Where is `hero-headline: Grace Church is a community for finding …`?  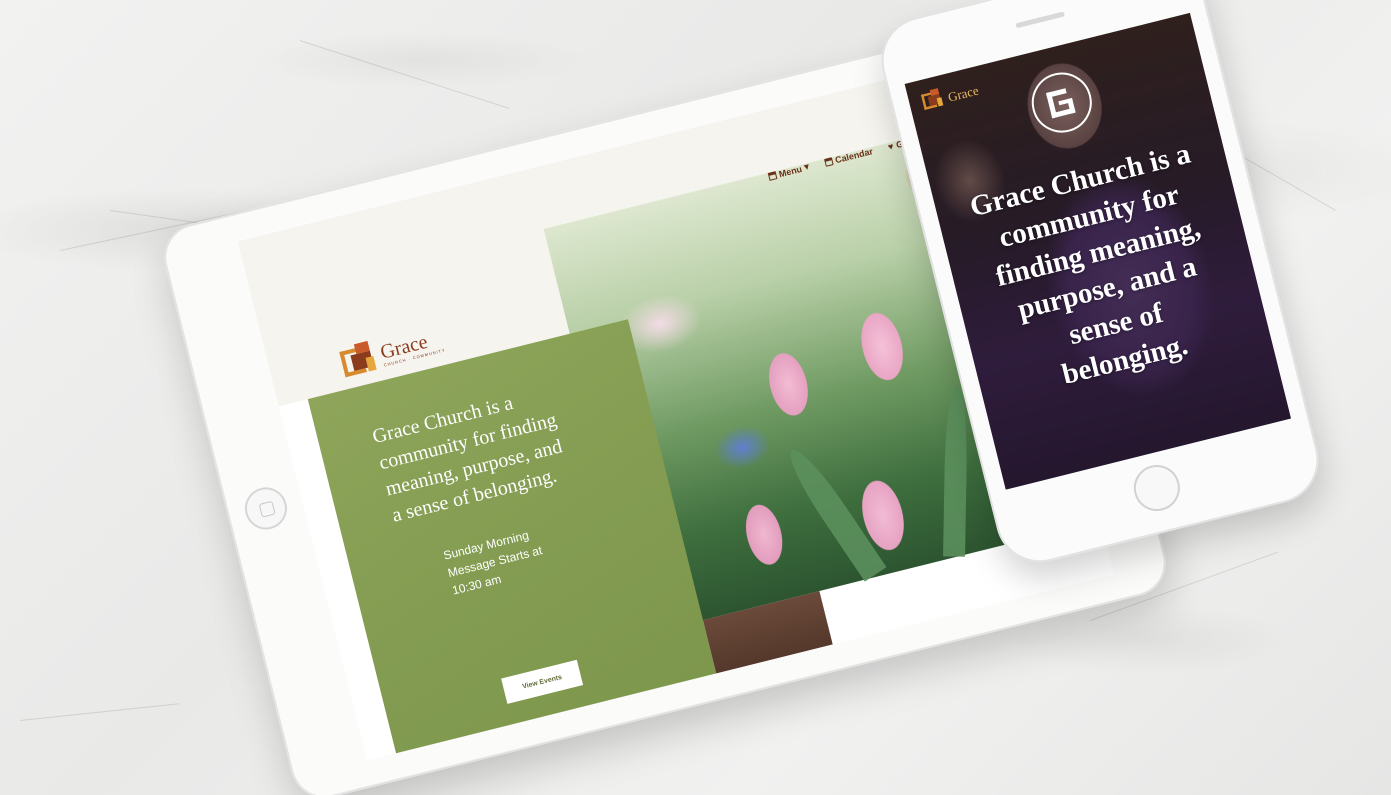 hero-headline: Grace Church is a community for finding … is located at coordinates (467, 459).